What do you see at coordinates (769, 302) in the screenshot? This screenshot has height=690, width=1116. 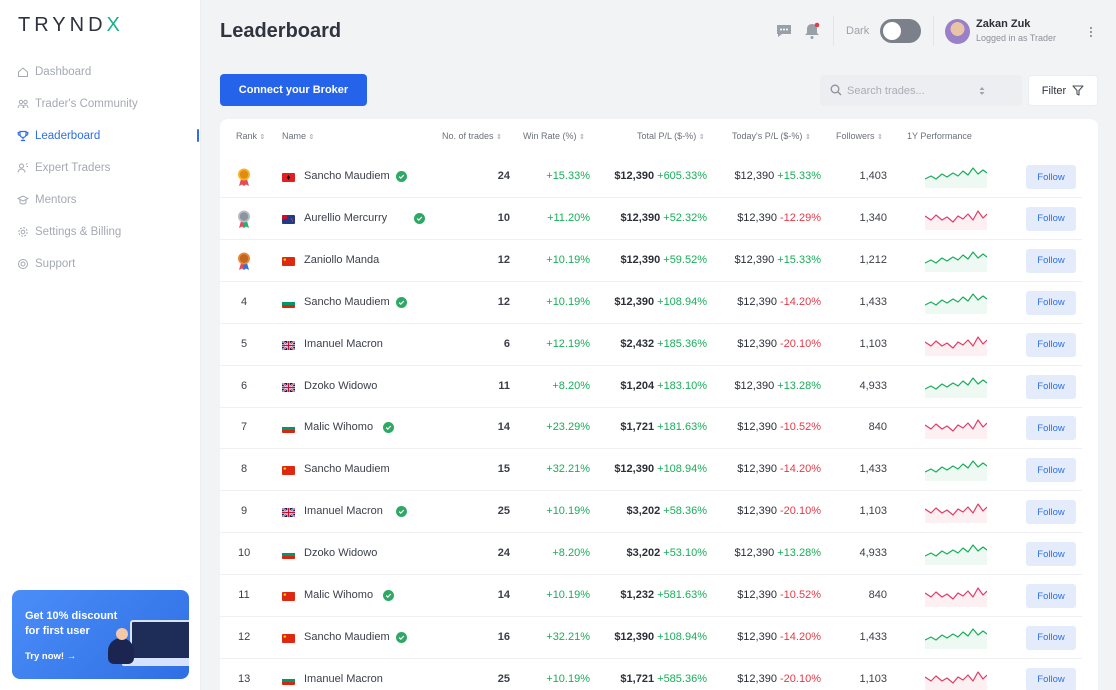 I see `today-pl: $12,390 -14.20%` at bounding box center [769, 302].